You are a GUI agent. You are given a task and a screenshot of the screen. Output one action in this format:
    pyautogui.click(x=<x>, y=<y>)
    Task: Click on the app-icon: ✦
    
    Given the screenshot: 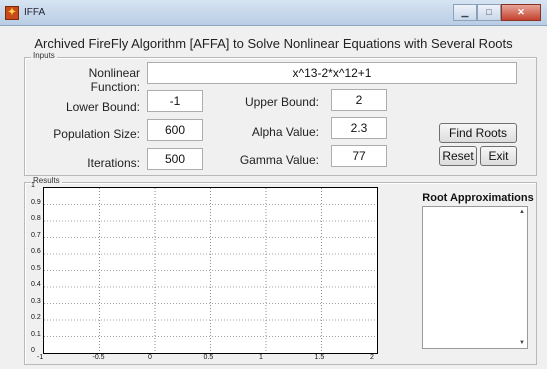 What is the action you would take?
    pyautogui.click(x=12, y=13)
    